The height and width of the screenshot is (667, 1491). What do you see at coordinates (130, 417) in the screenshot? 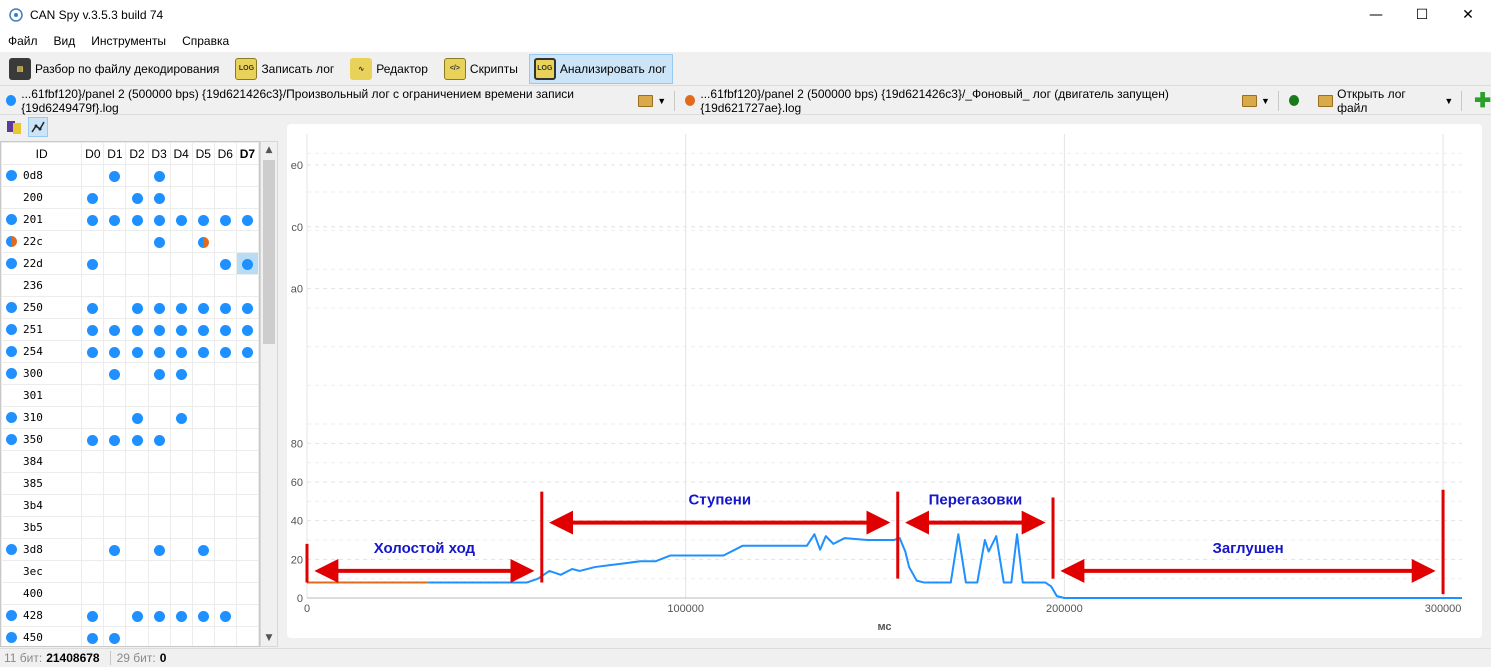
I see `id-row: 310` at bounding box center [130, 417].